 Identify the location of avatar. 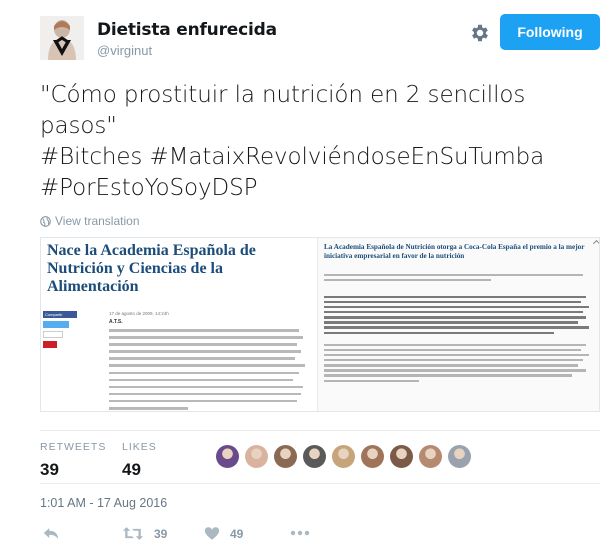
(62, 38).